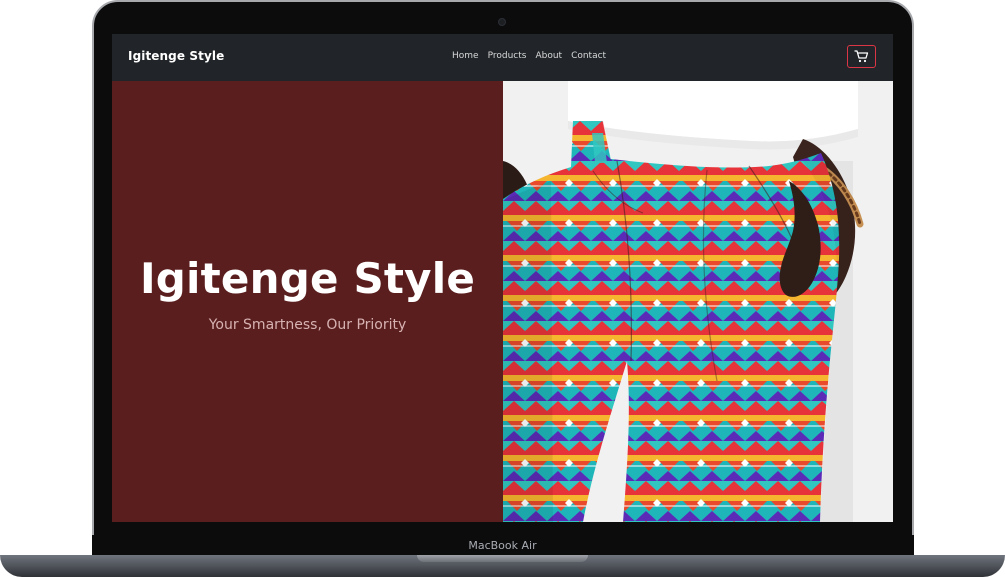 The width and height of the screenshot is (1005, 577). Describe the element at coordinates (507, 56) in the screenshot. I see `nav-products-link: Products` at that location.